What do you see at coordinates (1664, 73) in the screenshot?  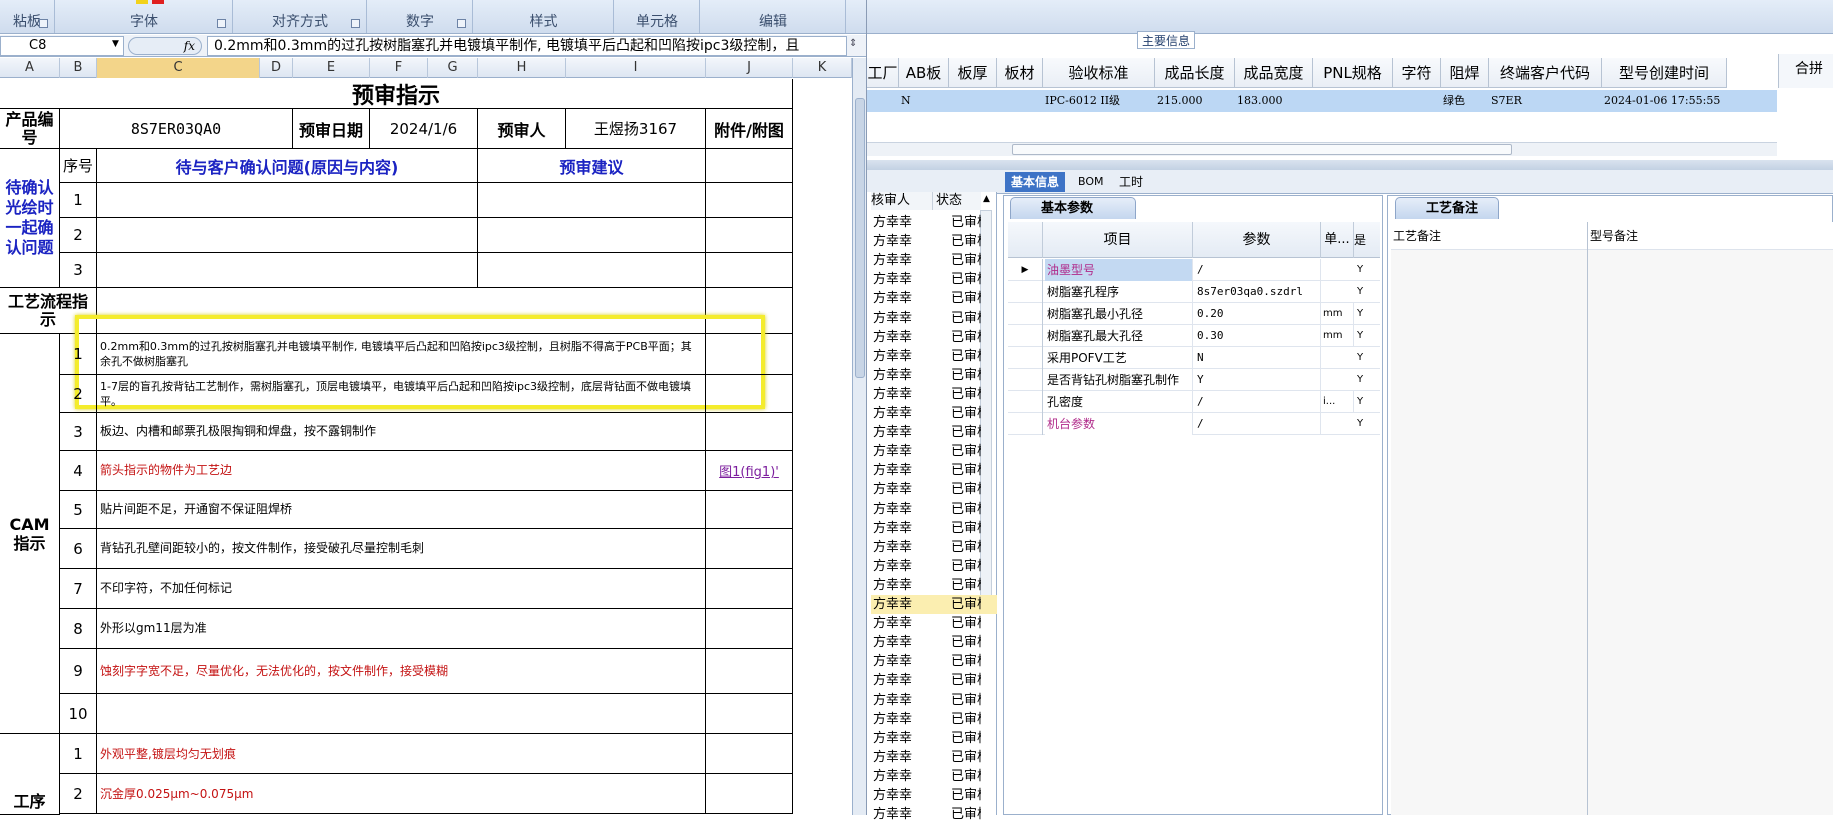 I see `main-info-header: 型号创建时间` at bounding box center [1664, 73].